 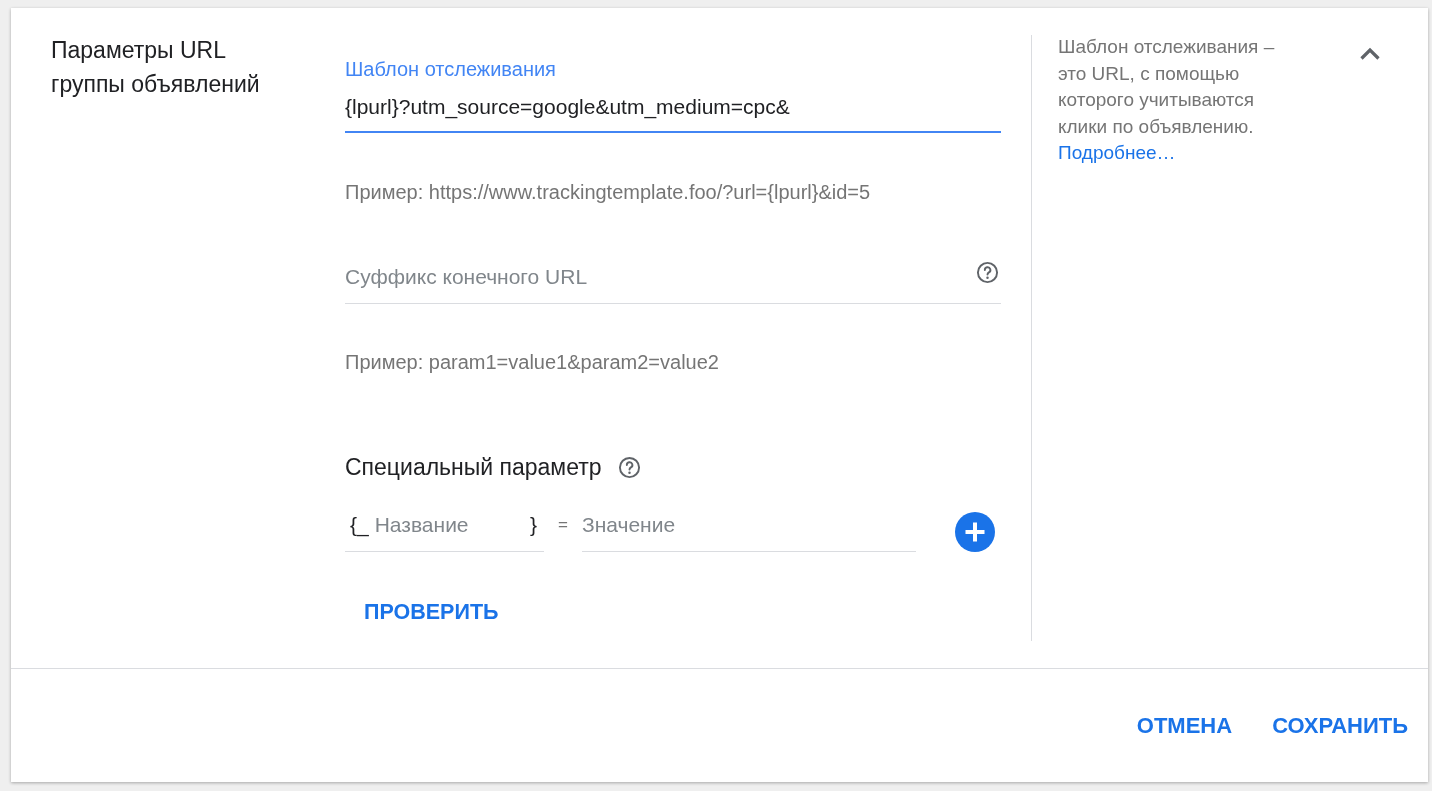 What do you see at coordinates (1167, 87) in the screenshot?
I see `help-text: Шаблон отслеживания – это URL, с помощью которого учитываются клики по объявлению.` at bounding box center [1167, 87].